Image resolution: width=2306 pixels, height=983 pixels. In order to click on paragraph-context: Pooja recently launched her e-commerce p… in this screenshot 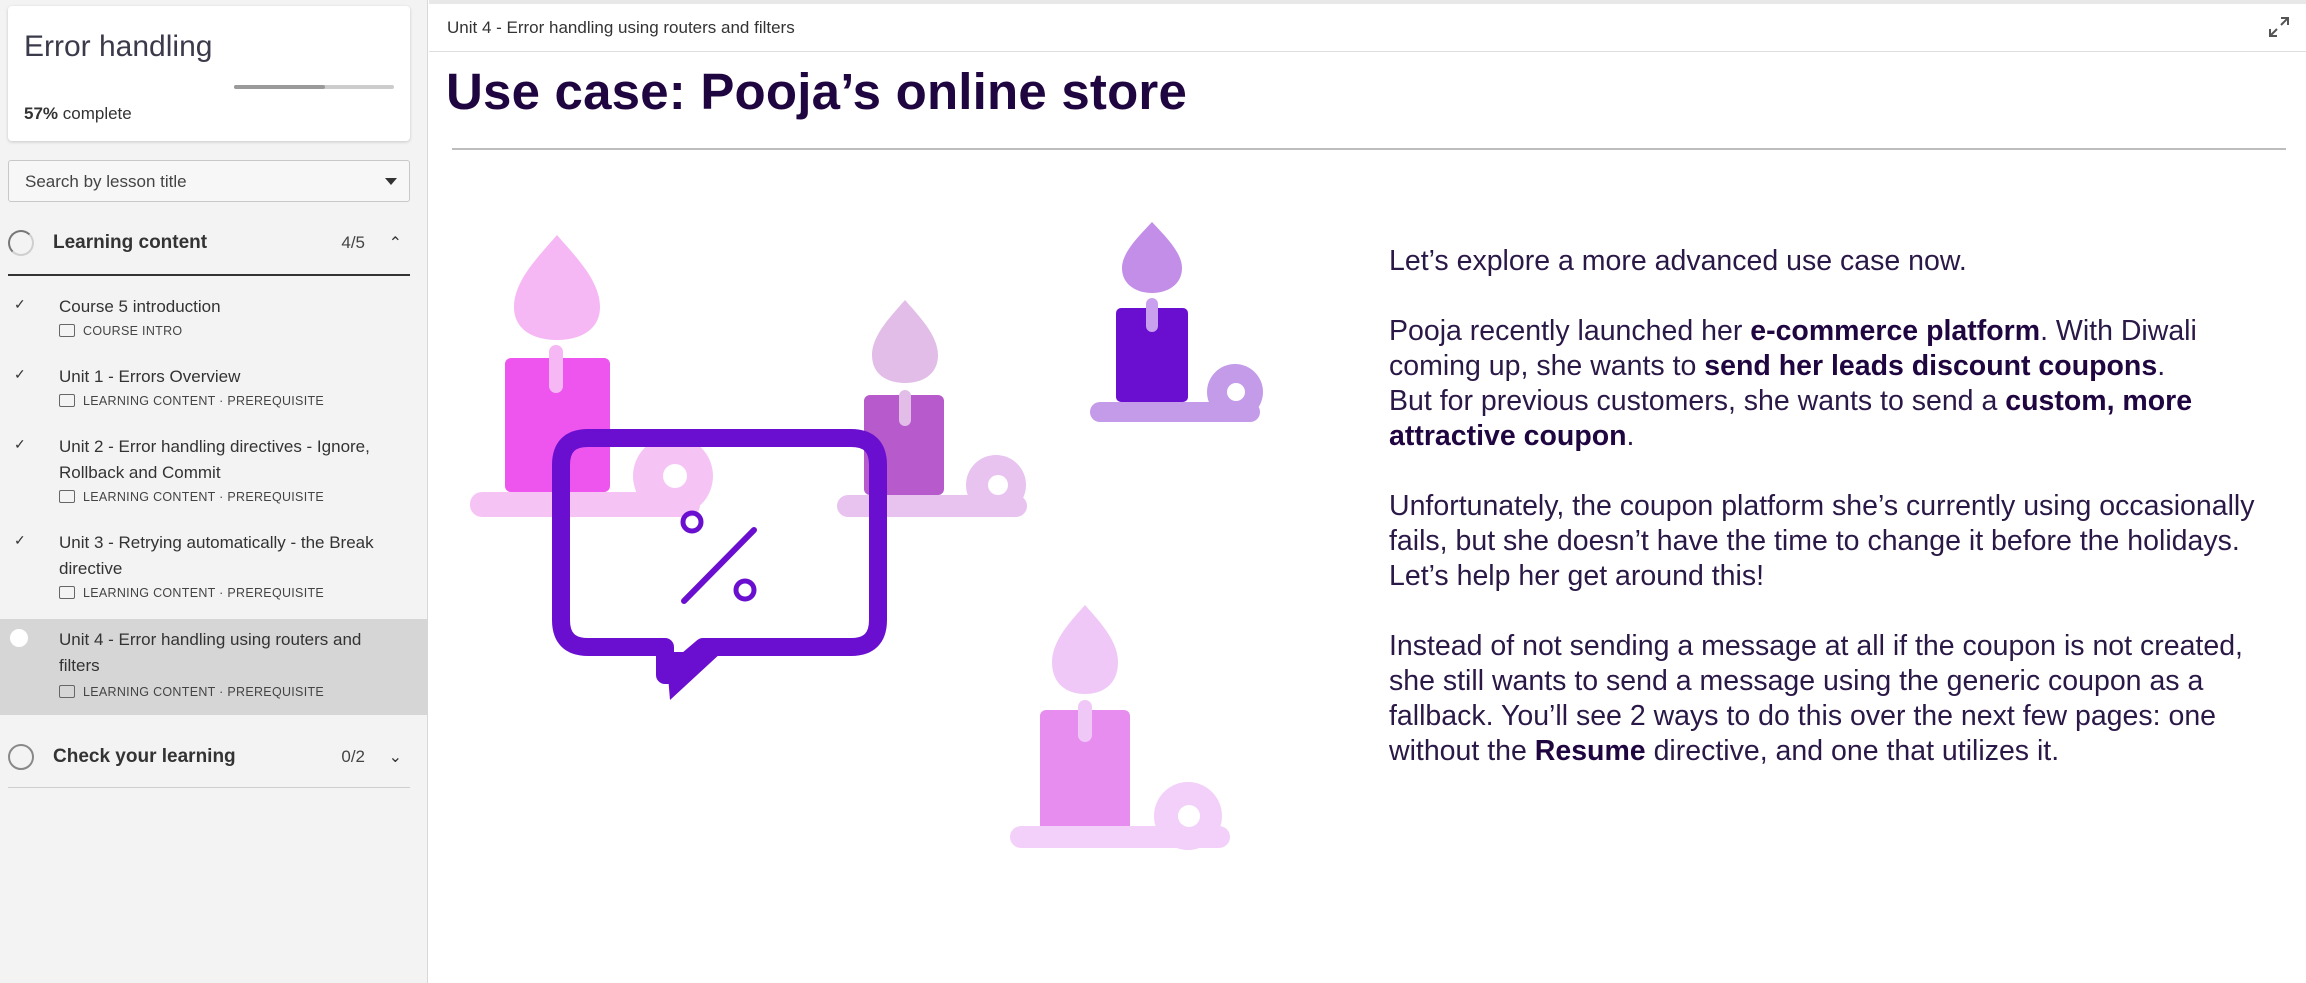, I will do `click(1839, 384)`.